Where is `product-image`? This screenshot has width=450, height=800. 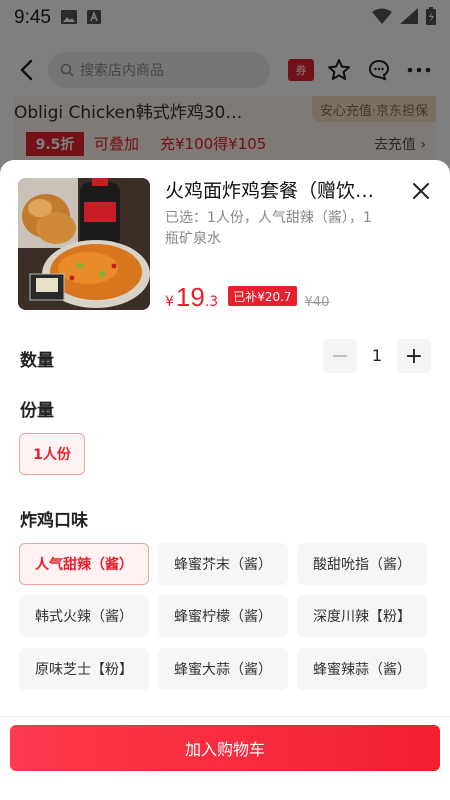 product-image is located at coordinates (84, 244).